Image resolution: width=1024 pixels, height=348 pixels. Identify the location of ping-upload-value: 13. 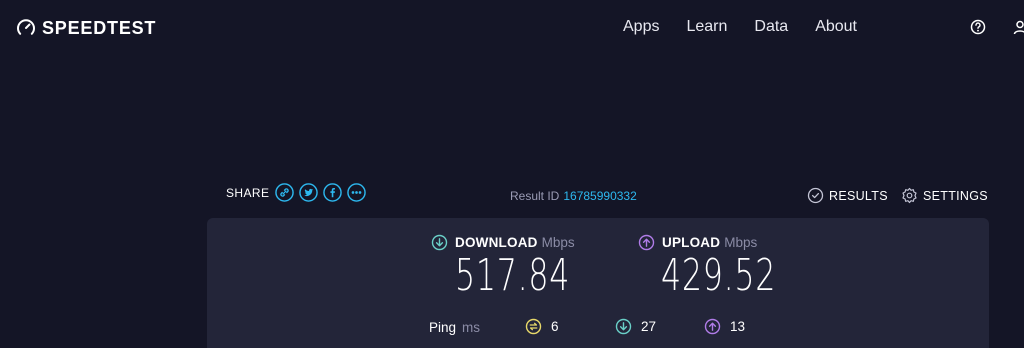
(738, 326).